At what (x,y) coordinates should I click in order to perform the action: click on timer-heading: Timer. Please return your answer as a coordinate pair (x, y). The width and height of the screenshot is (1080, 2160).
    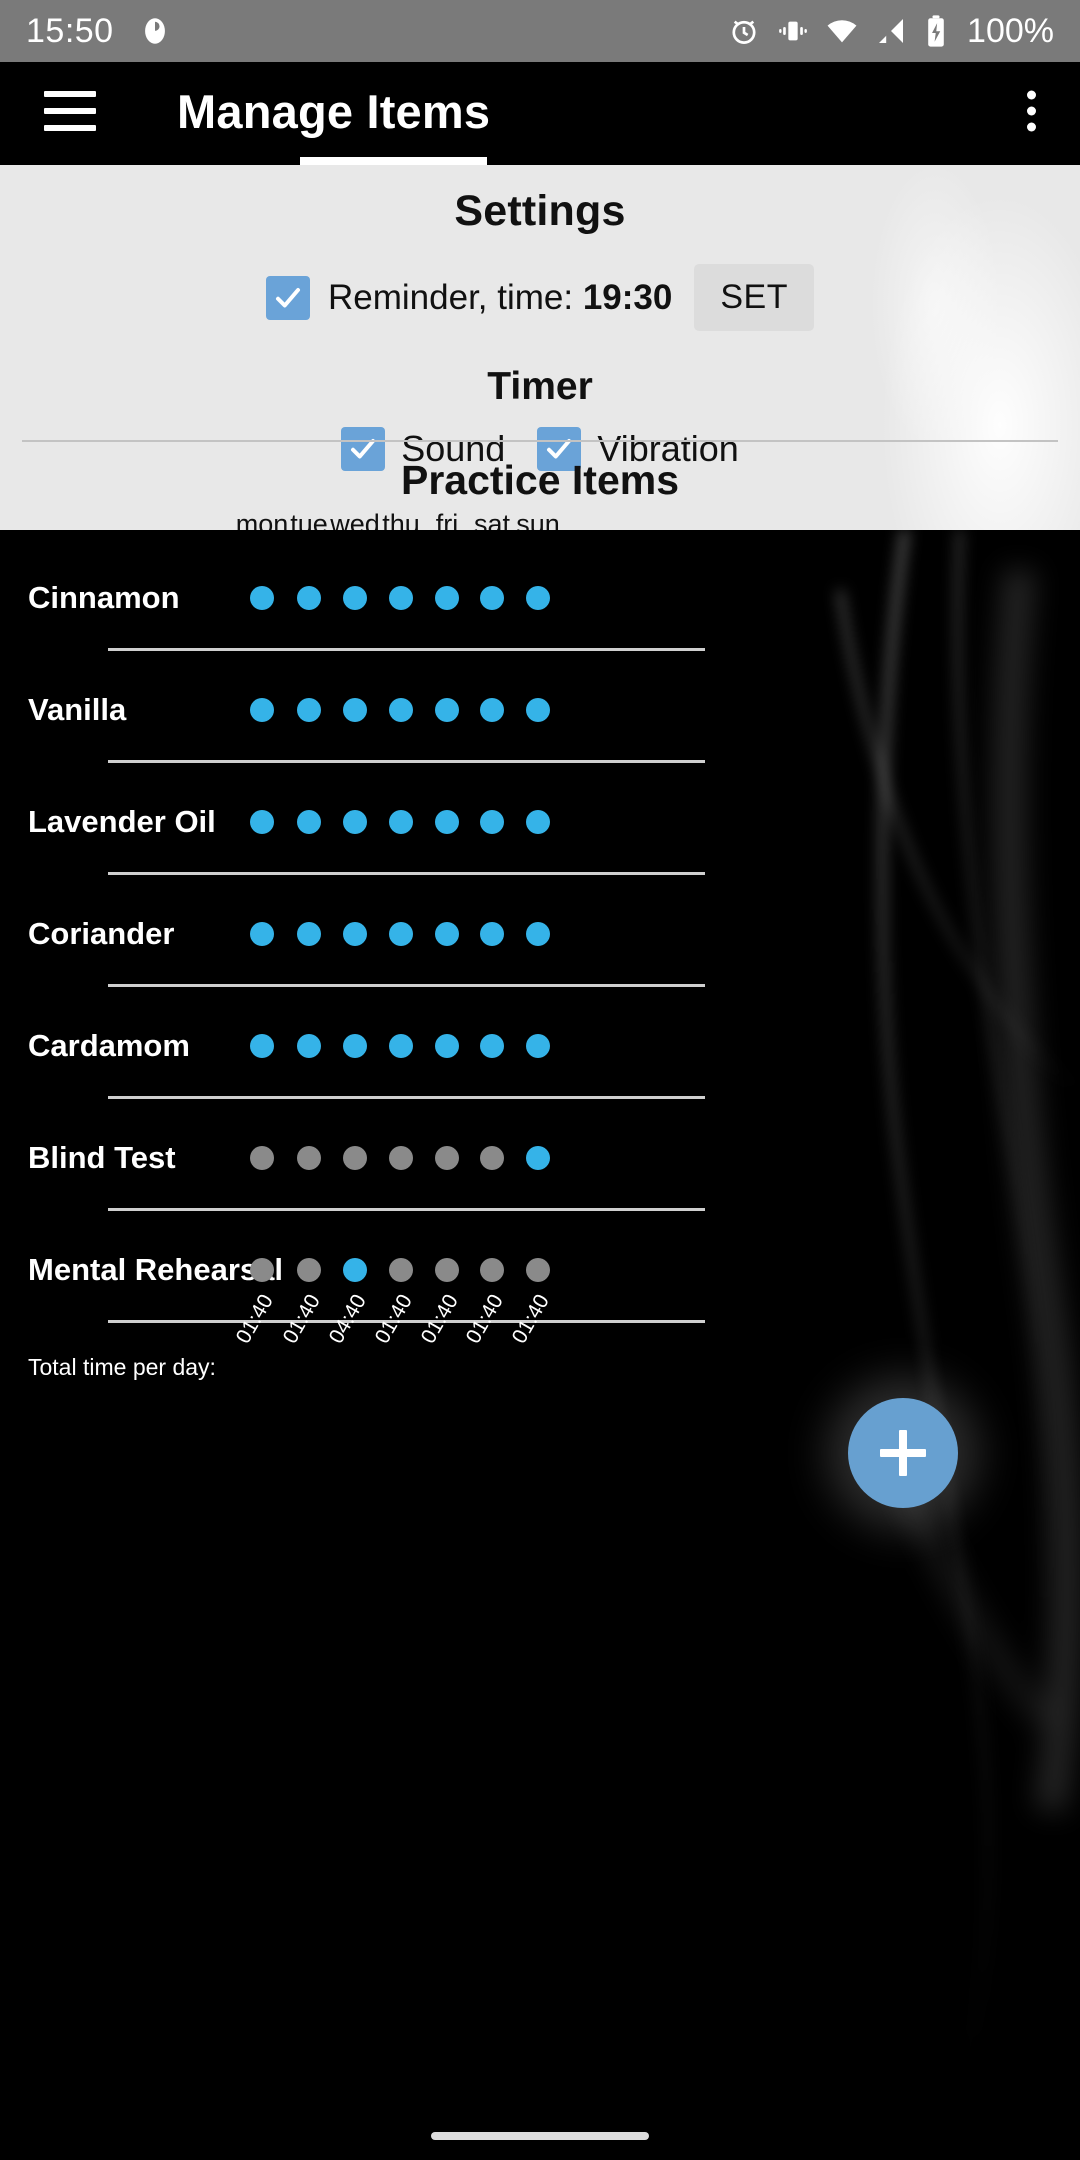
    Looking at the image, I should click on (540, 386).